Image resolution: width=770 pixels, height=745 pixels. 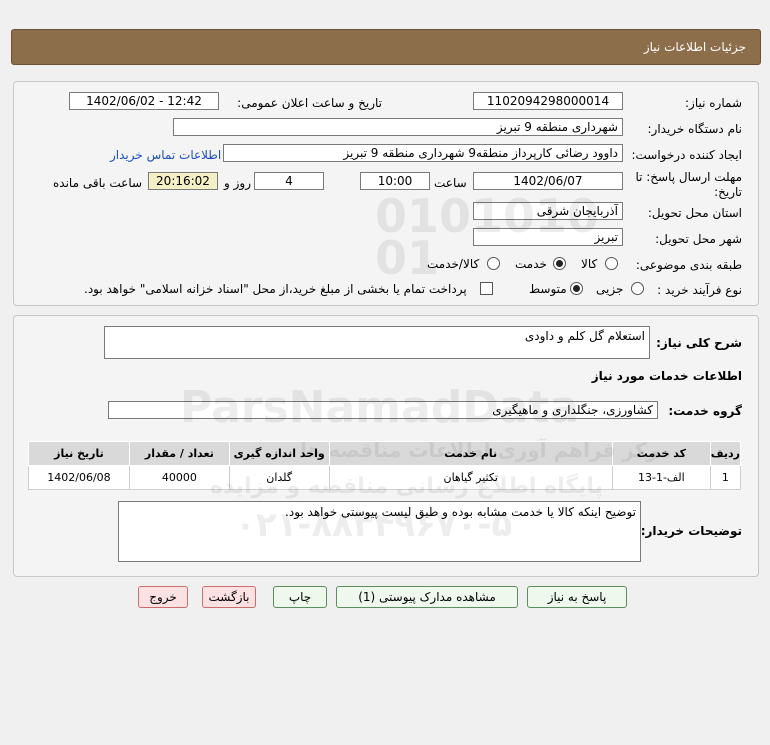 What do you see at coordinates (377, 342) in the screenshot?
I see `summary-field: استعلام گل کلم و داودی` at bounding box center [377, 342].